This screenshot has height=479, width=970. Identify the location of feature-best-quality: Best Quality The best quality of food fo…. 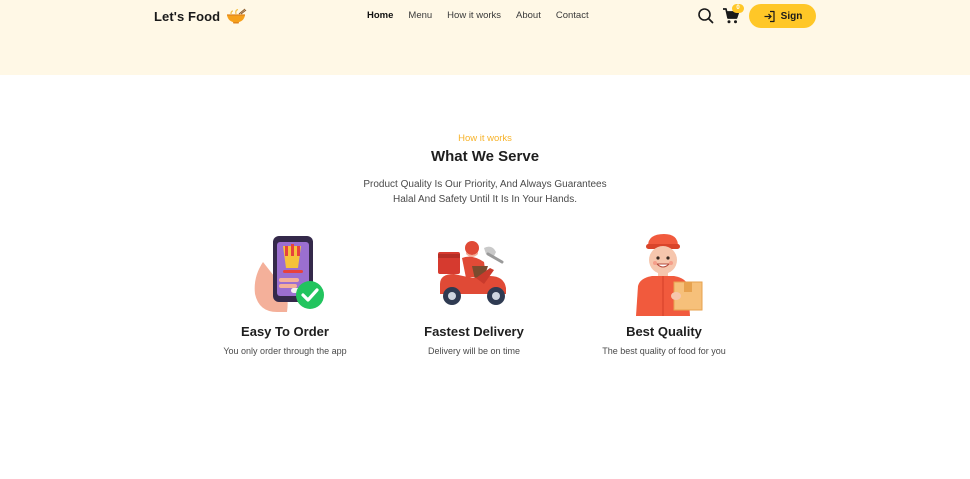
(664, 294).